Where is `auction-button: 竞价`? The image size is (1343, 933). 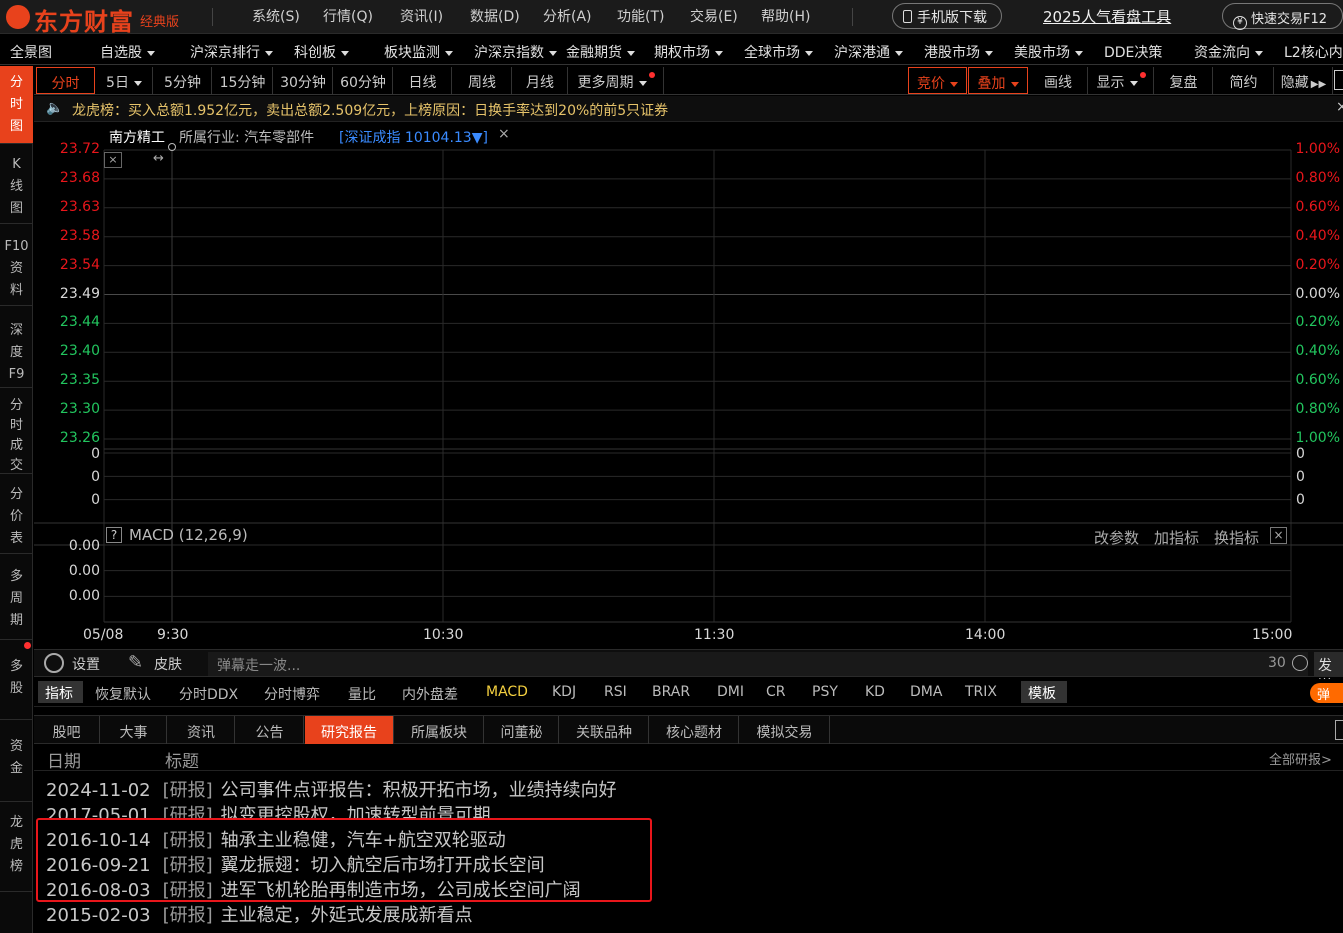
auction-button: 竞价 is located at coordinates (937, 80).